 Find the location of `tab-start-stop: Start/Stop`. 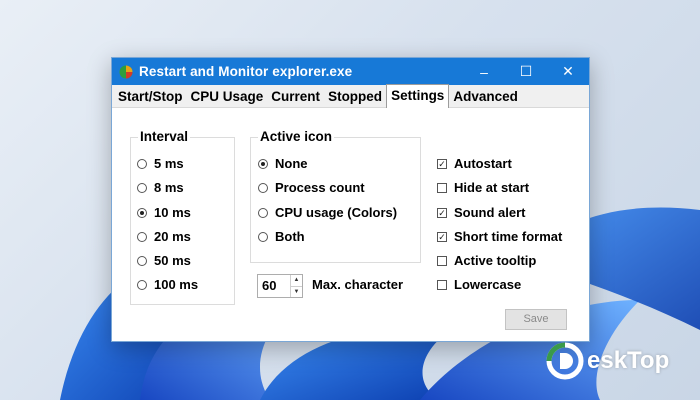

tab-start-stop: Start/Stop is located at coordinates (150, 97).